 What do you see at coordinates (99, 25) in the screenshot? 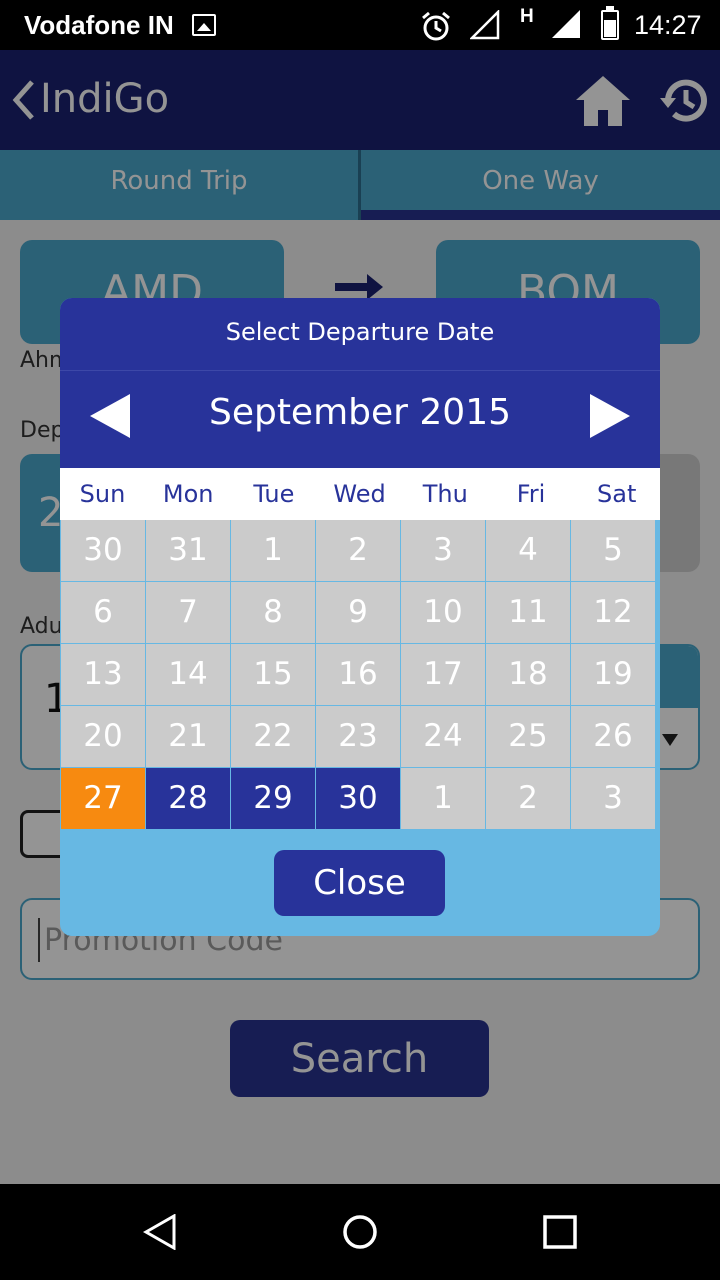
I see `carrier-name: Vodafone IN` at bounding box center [99, 25].